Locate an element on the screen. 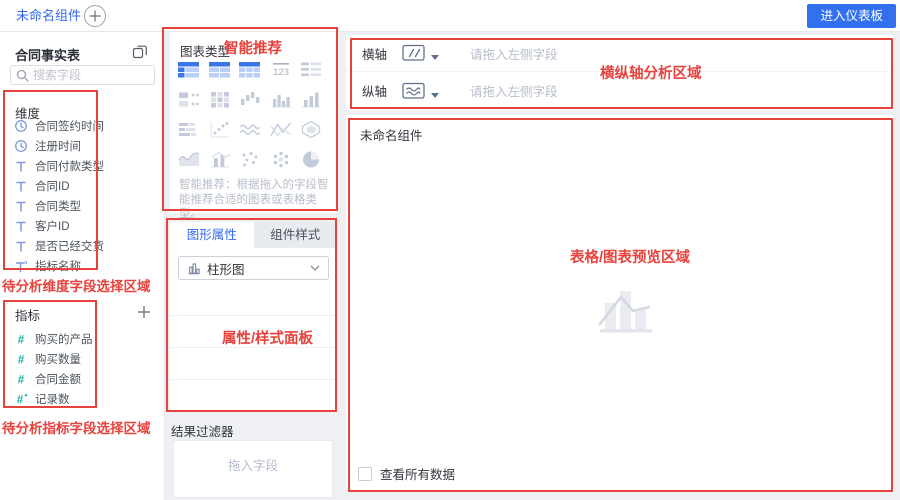  flip-card-icon is located at coordinates (311, 69).